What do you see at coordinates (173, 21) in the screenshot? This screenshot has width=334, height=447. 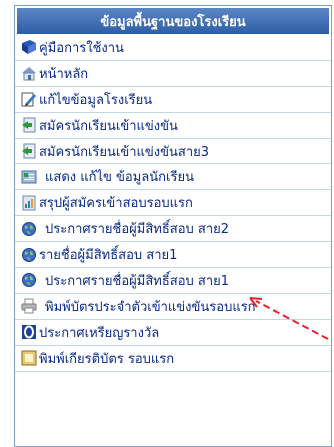 I see `menu-header: ข้อมูลพื้นฐานของโรงเรียน` at bounding box center [173, 21].